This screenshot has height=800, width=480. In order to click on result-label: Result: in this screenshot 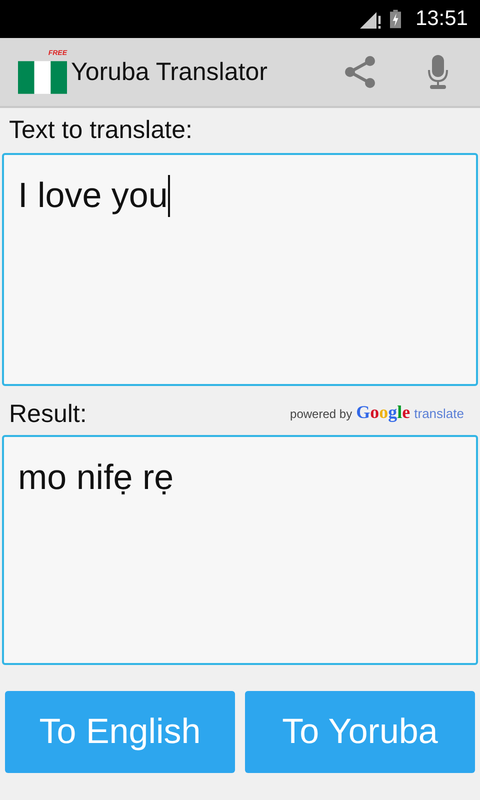, I will do `click(48, 414)`.